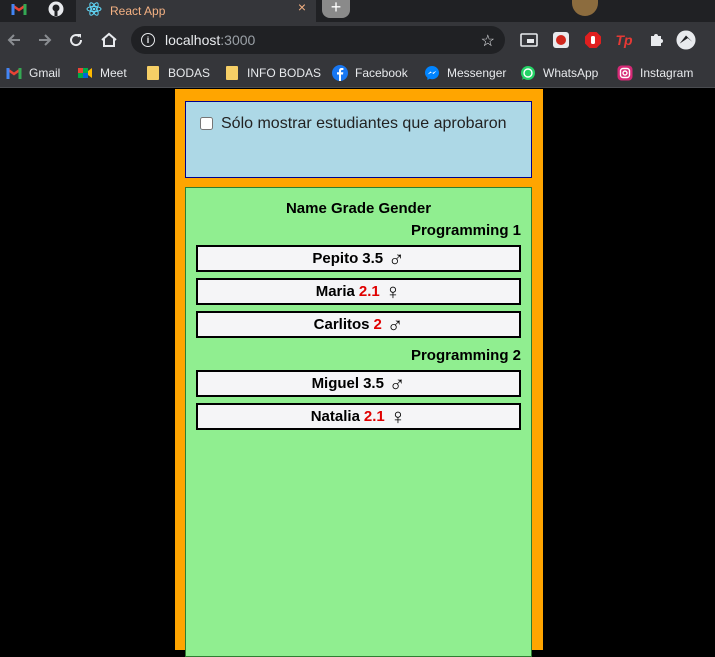 This screenshot has height=657, width=715. What do you see at coordinates (318, 40) in the screenshot?
I see `address-bar: i localhost:3000 ☆` at bounding box center [318, 40].